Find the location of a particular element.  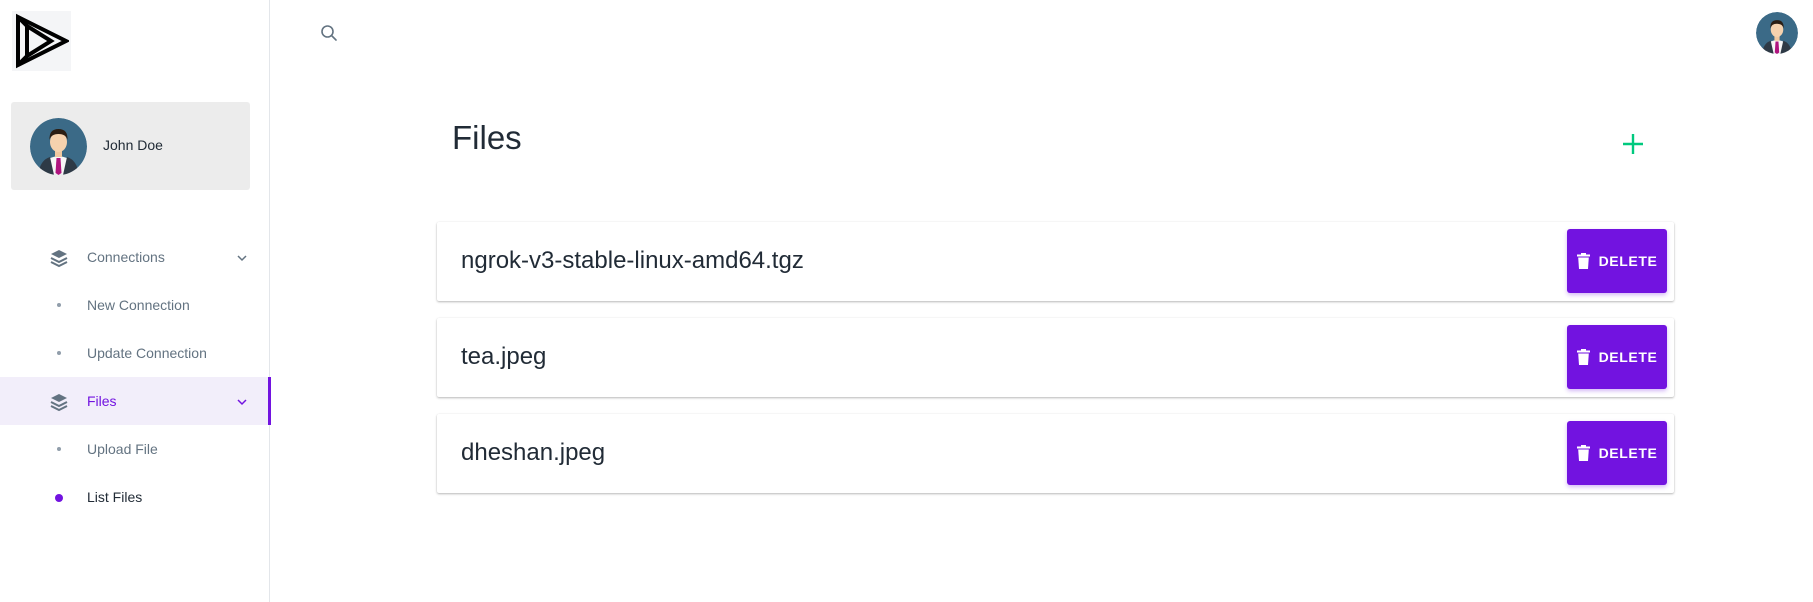

sidebar-item-new-connection: New Connection is located at coordinates (135, 305).